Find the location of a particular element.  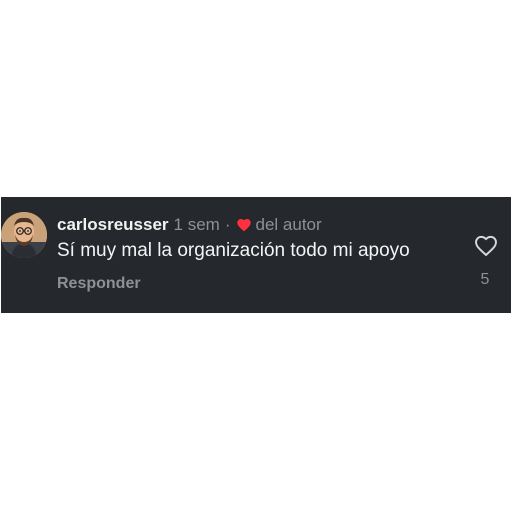

avatar is located at coordinates (24, 235).